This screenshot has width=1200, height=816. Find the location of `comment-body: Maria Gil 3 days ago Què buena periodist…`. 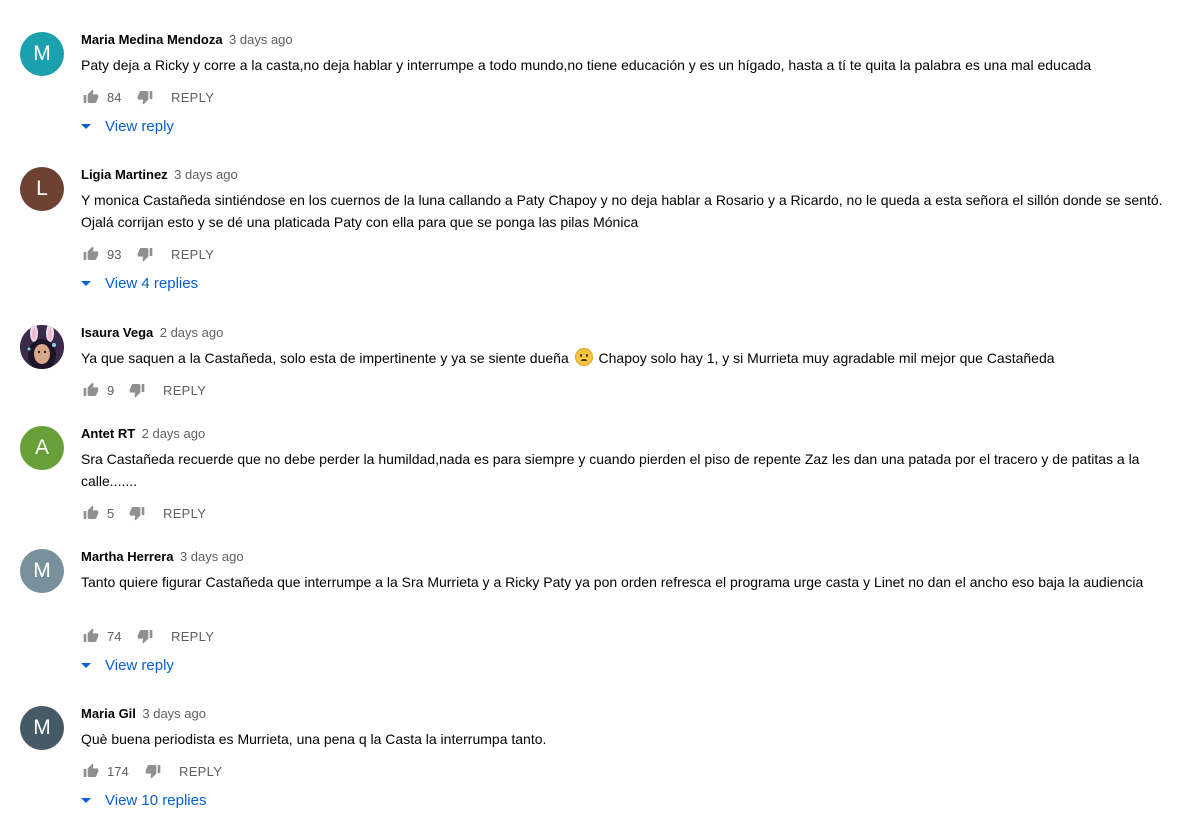

comment-body: Maria Gil 3 days ago Què buena periodist… is located at coordinates (631, 757).